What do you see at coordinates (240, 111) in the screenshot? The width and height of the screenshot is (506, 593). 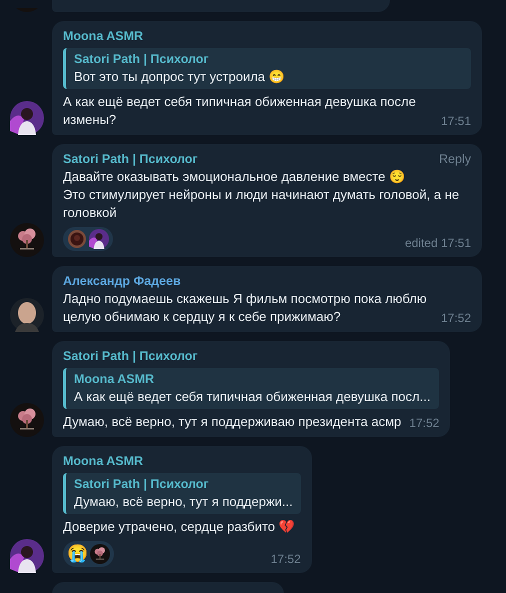 I see `message-text: А как ещё ведет себя типичная обиженная девушка после измены?` at bounding box center [240, 111].